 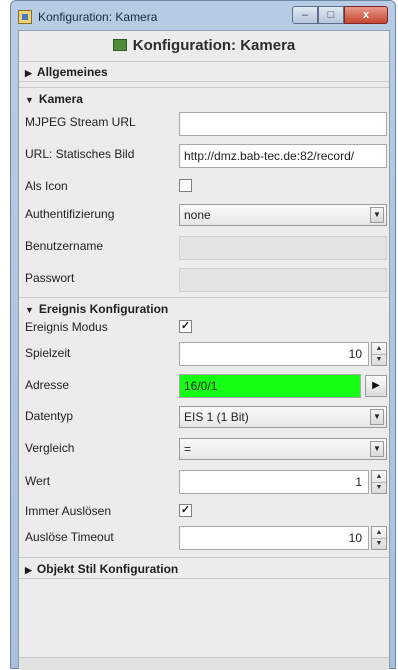 I want to click on minimize-button: –, so click(x=305, y=15).